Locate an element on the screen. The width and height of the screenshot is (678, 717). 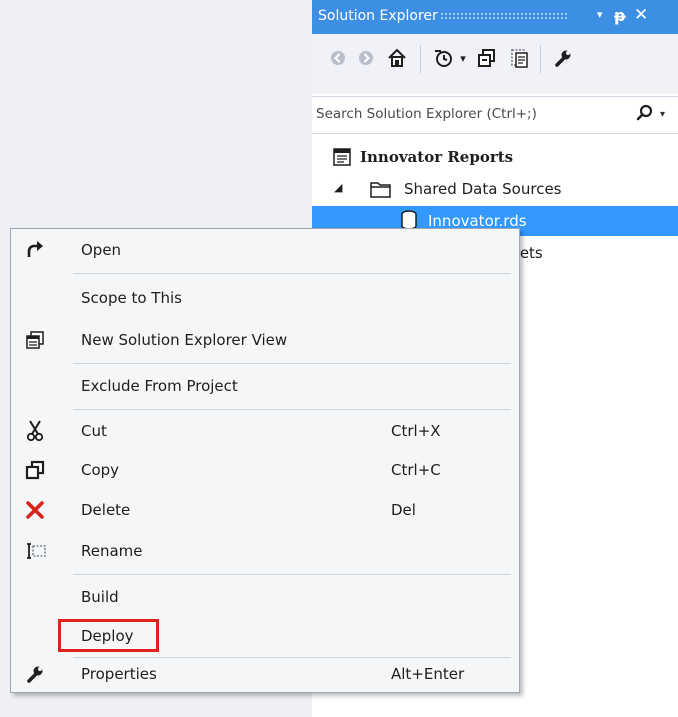
search-bar: ▾ is located at coordinates (495, 115).